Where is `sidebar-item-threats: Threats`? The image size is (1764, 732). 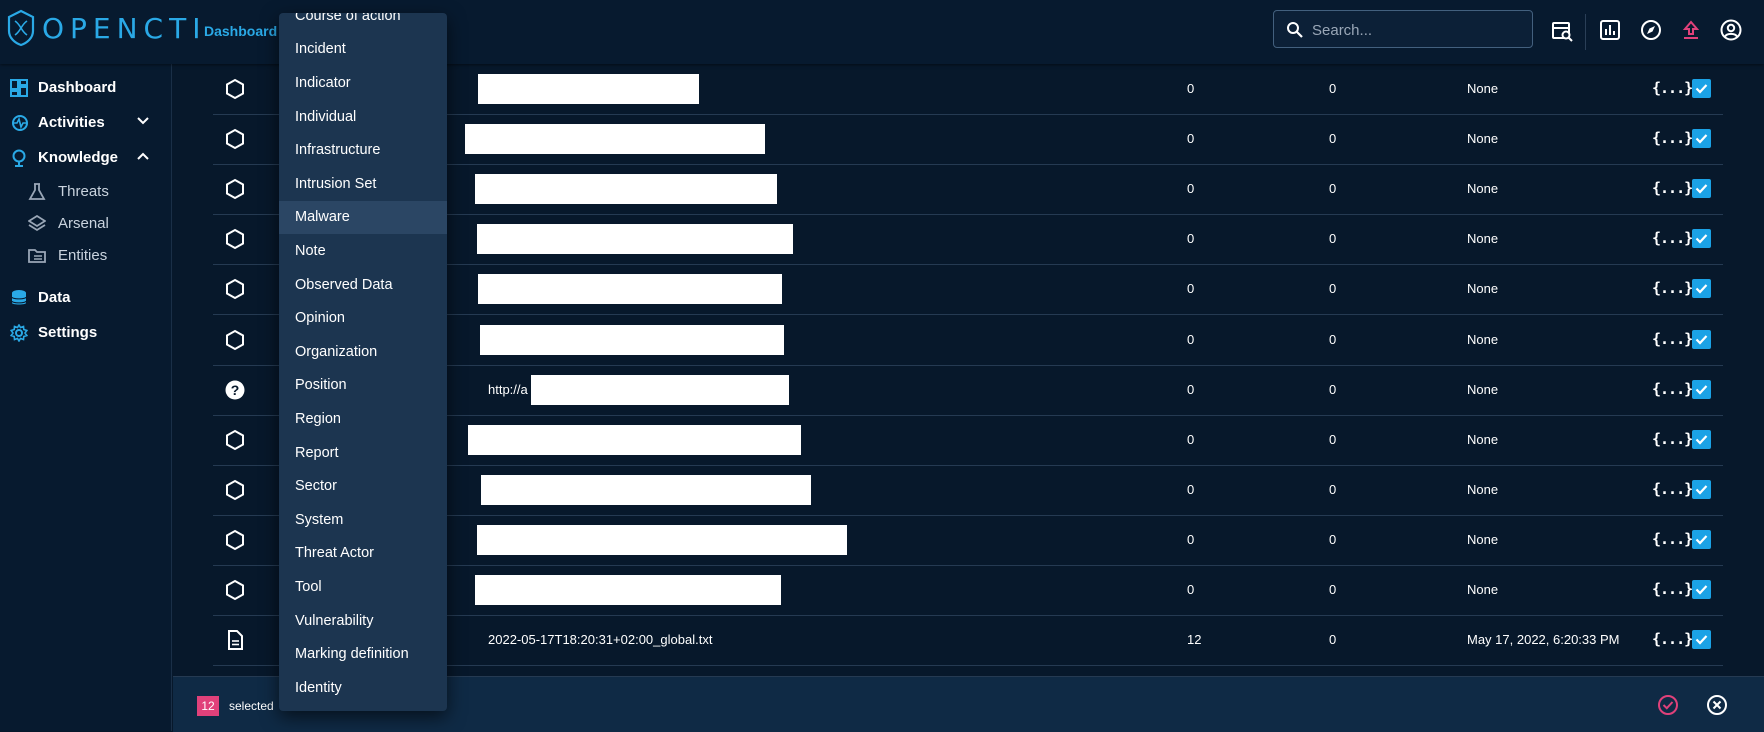 sidebar-item-threats: Threats is located at coordinates (86, 191).